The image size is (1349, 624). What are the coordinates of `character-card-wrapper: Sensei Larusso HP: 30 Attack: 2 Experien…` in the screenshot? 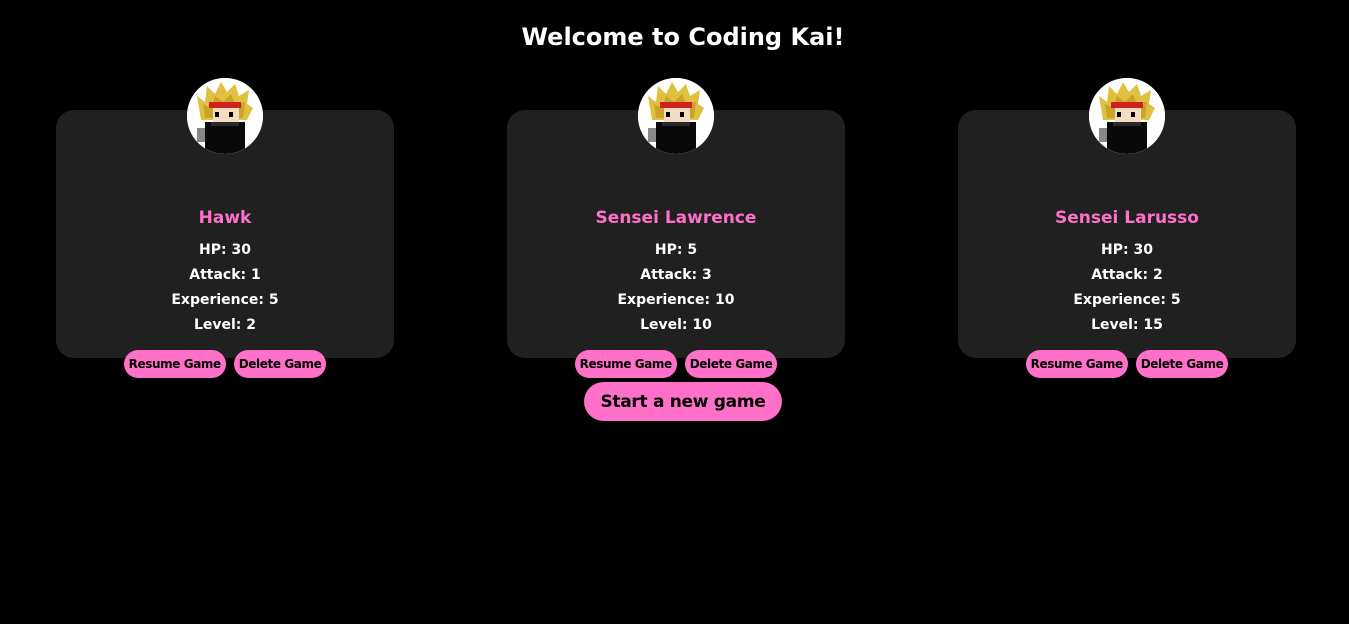 It's located at (1127, 228).